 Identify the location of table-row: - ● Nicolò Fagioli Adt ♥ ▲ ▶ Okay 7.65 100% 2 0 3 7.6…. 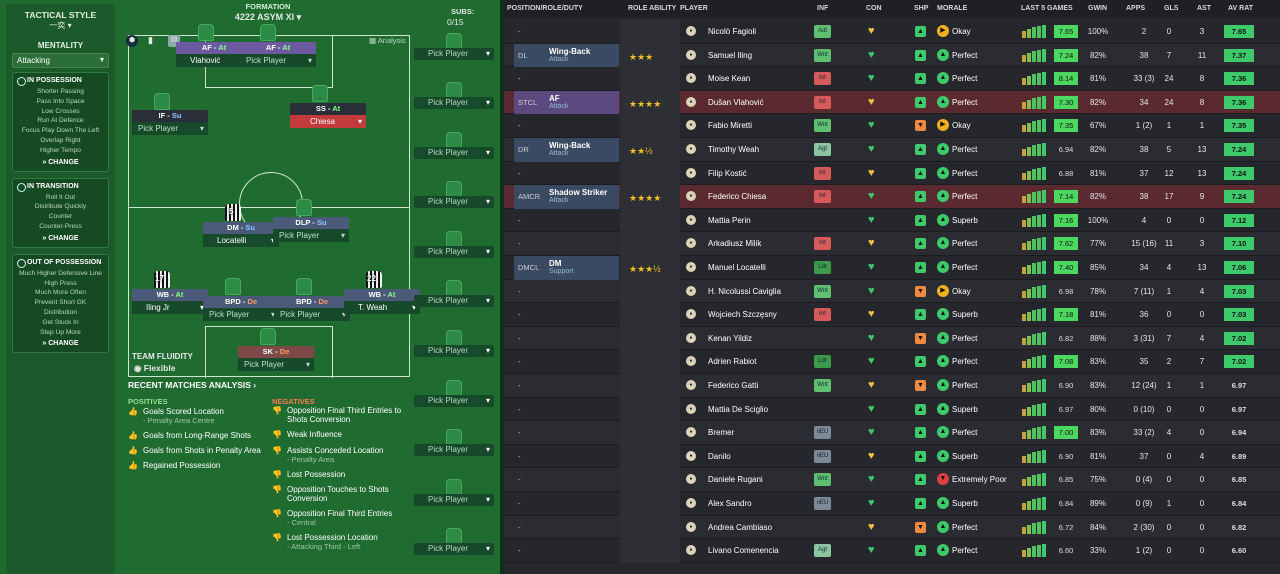
(892, 32).